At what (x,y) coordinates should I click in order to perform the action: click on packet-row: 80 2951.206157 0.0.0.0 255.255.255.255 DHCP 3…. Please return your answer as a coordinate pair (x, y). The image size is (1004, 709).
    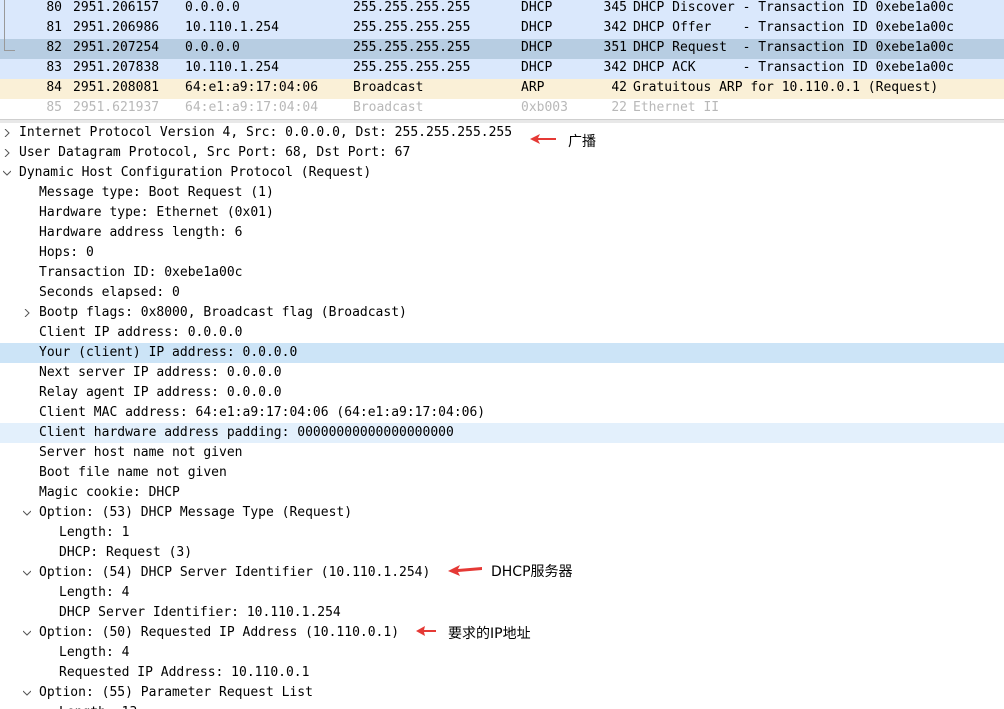
    Looking at the image, I should click on (502, 9).